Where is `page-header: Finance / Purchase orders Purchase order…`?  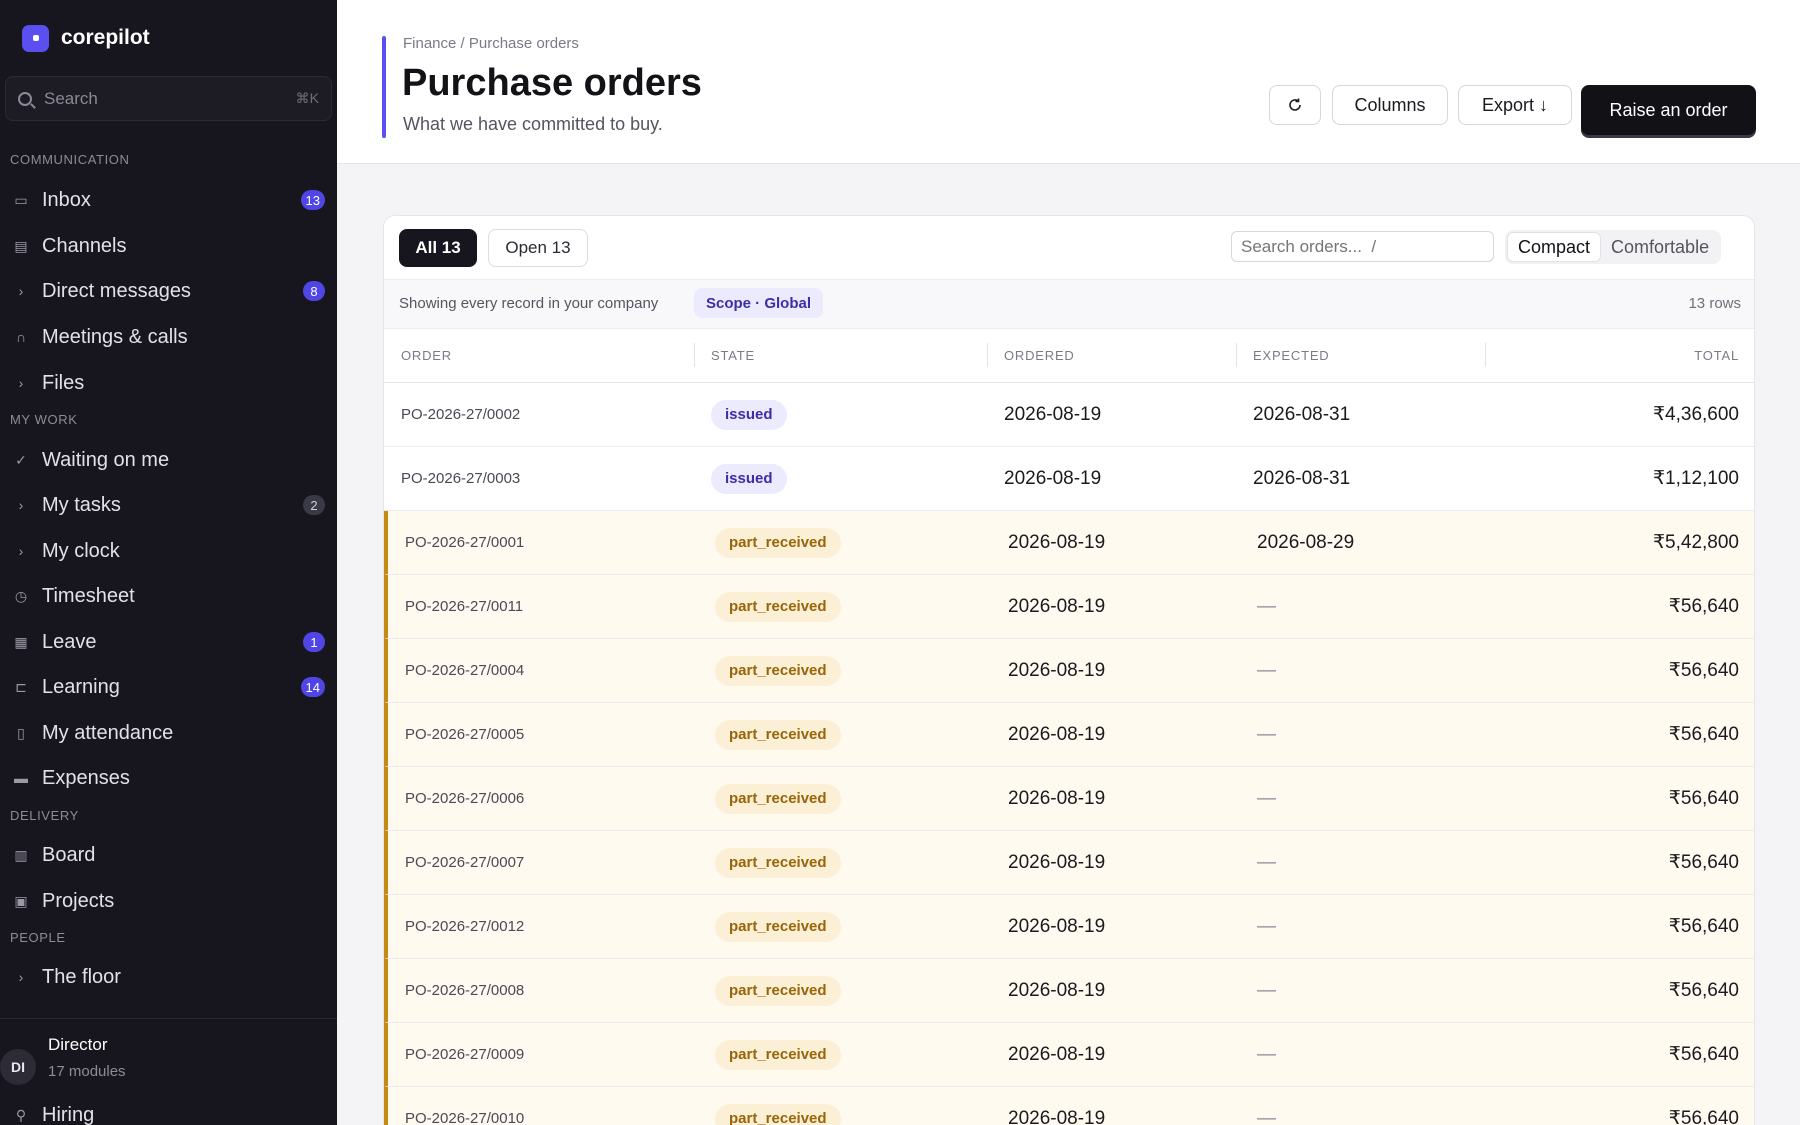 page-header: Finance / Purchase orders Purchase order… is located at coordinates (1068, 82).